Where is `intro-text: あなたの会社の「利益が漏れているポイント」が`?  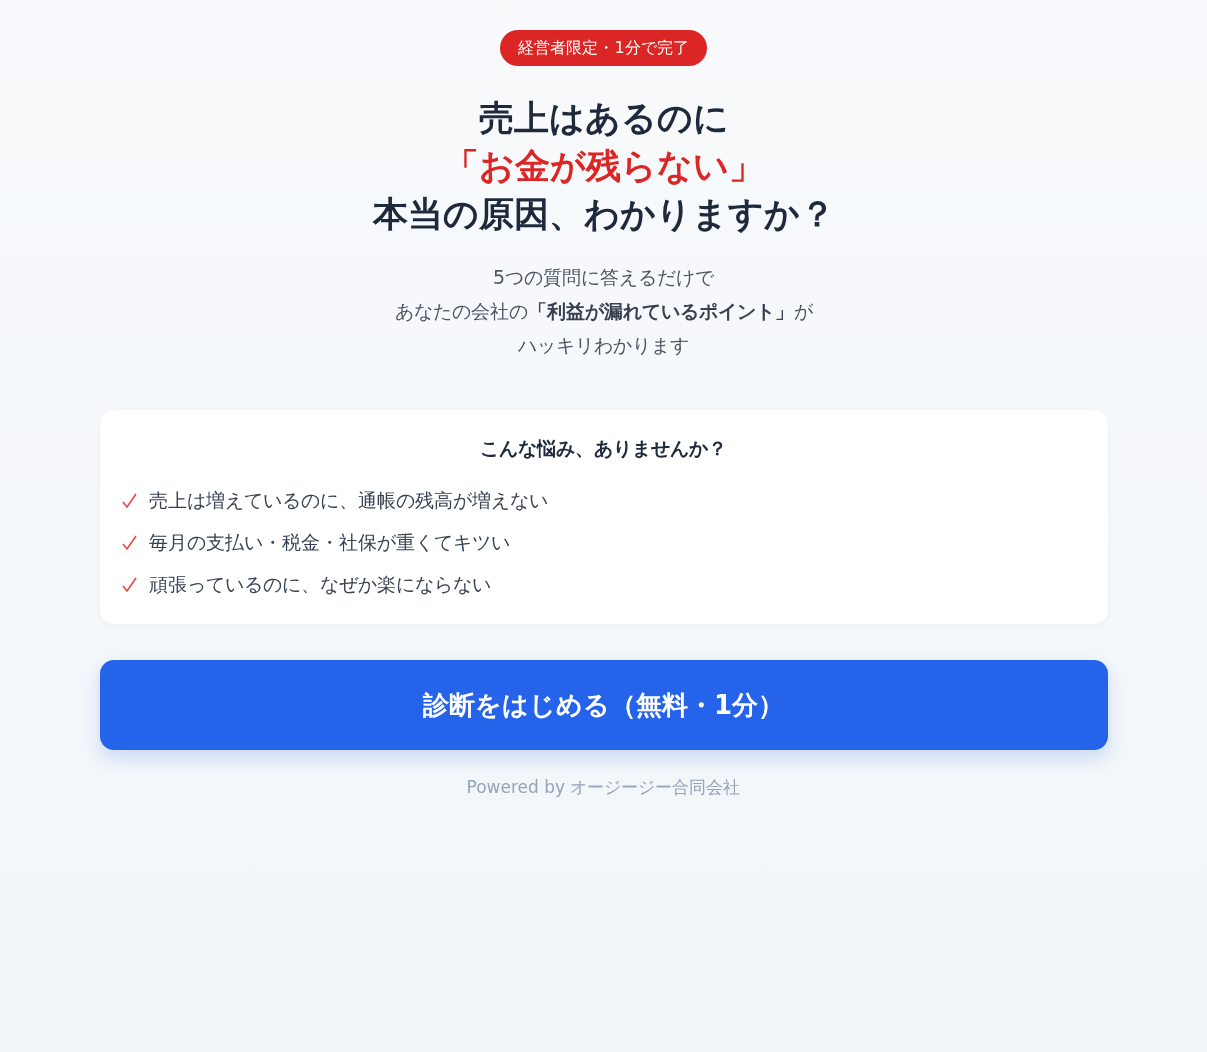 intro-text: あなたの会社の「利益が漏れているポイント」が is located at coordinates (603, 311).